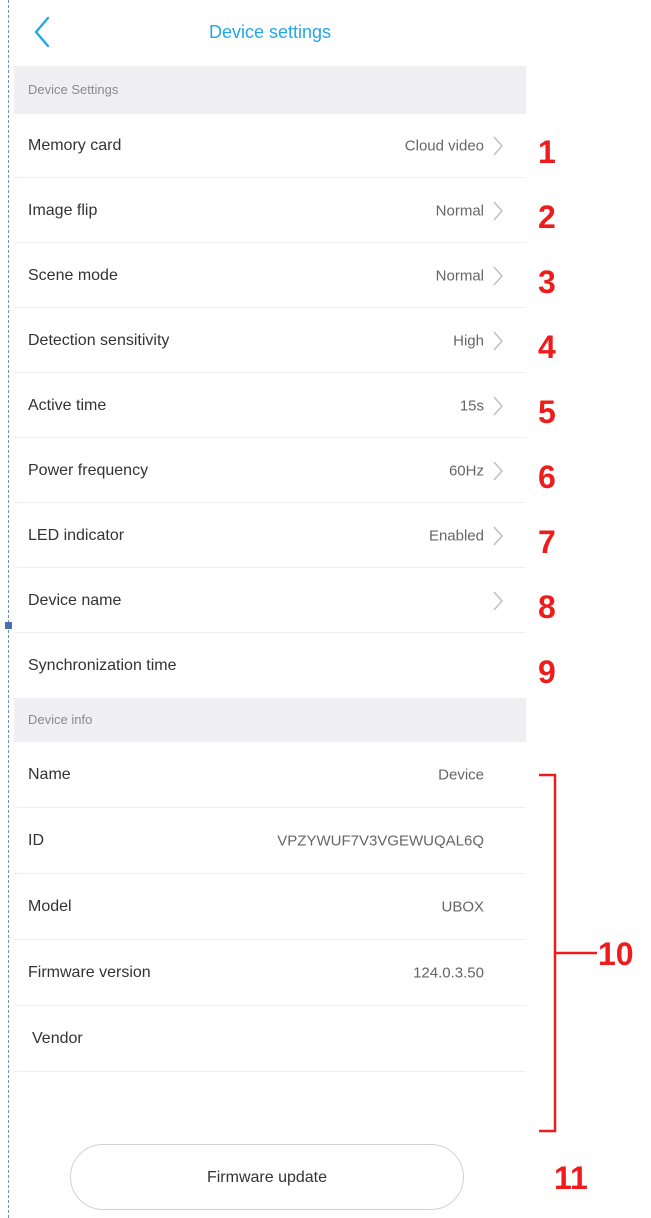 Image resolution: width=651 pixels, height=1218 pixels. Describe the element at coordinates (270, 775) in the screenshot. I see `info-row-name: Name Device` at that location.